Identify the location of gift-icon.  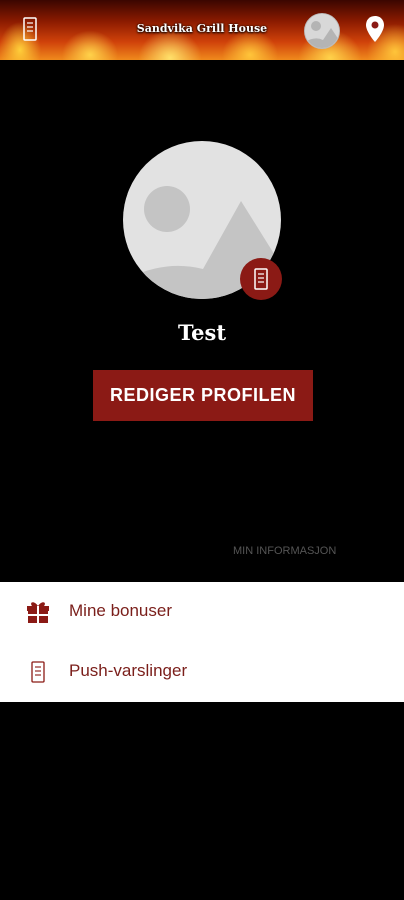
(38, 612).